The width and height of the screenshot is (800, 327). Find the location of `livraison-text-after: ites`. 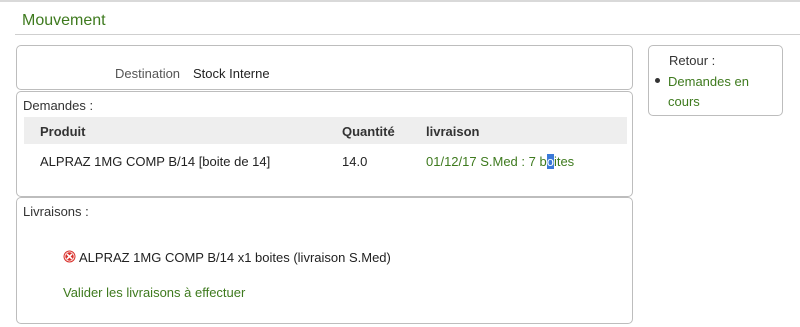

livraison-text-after: ites is located at coordinates (564, 161).